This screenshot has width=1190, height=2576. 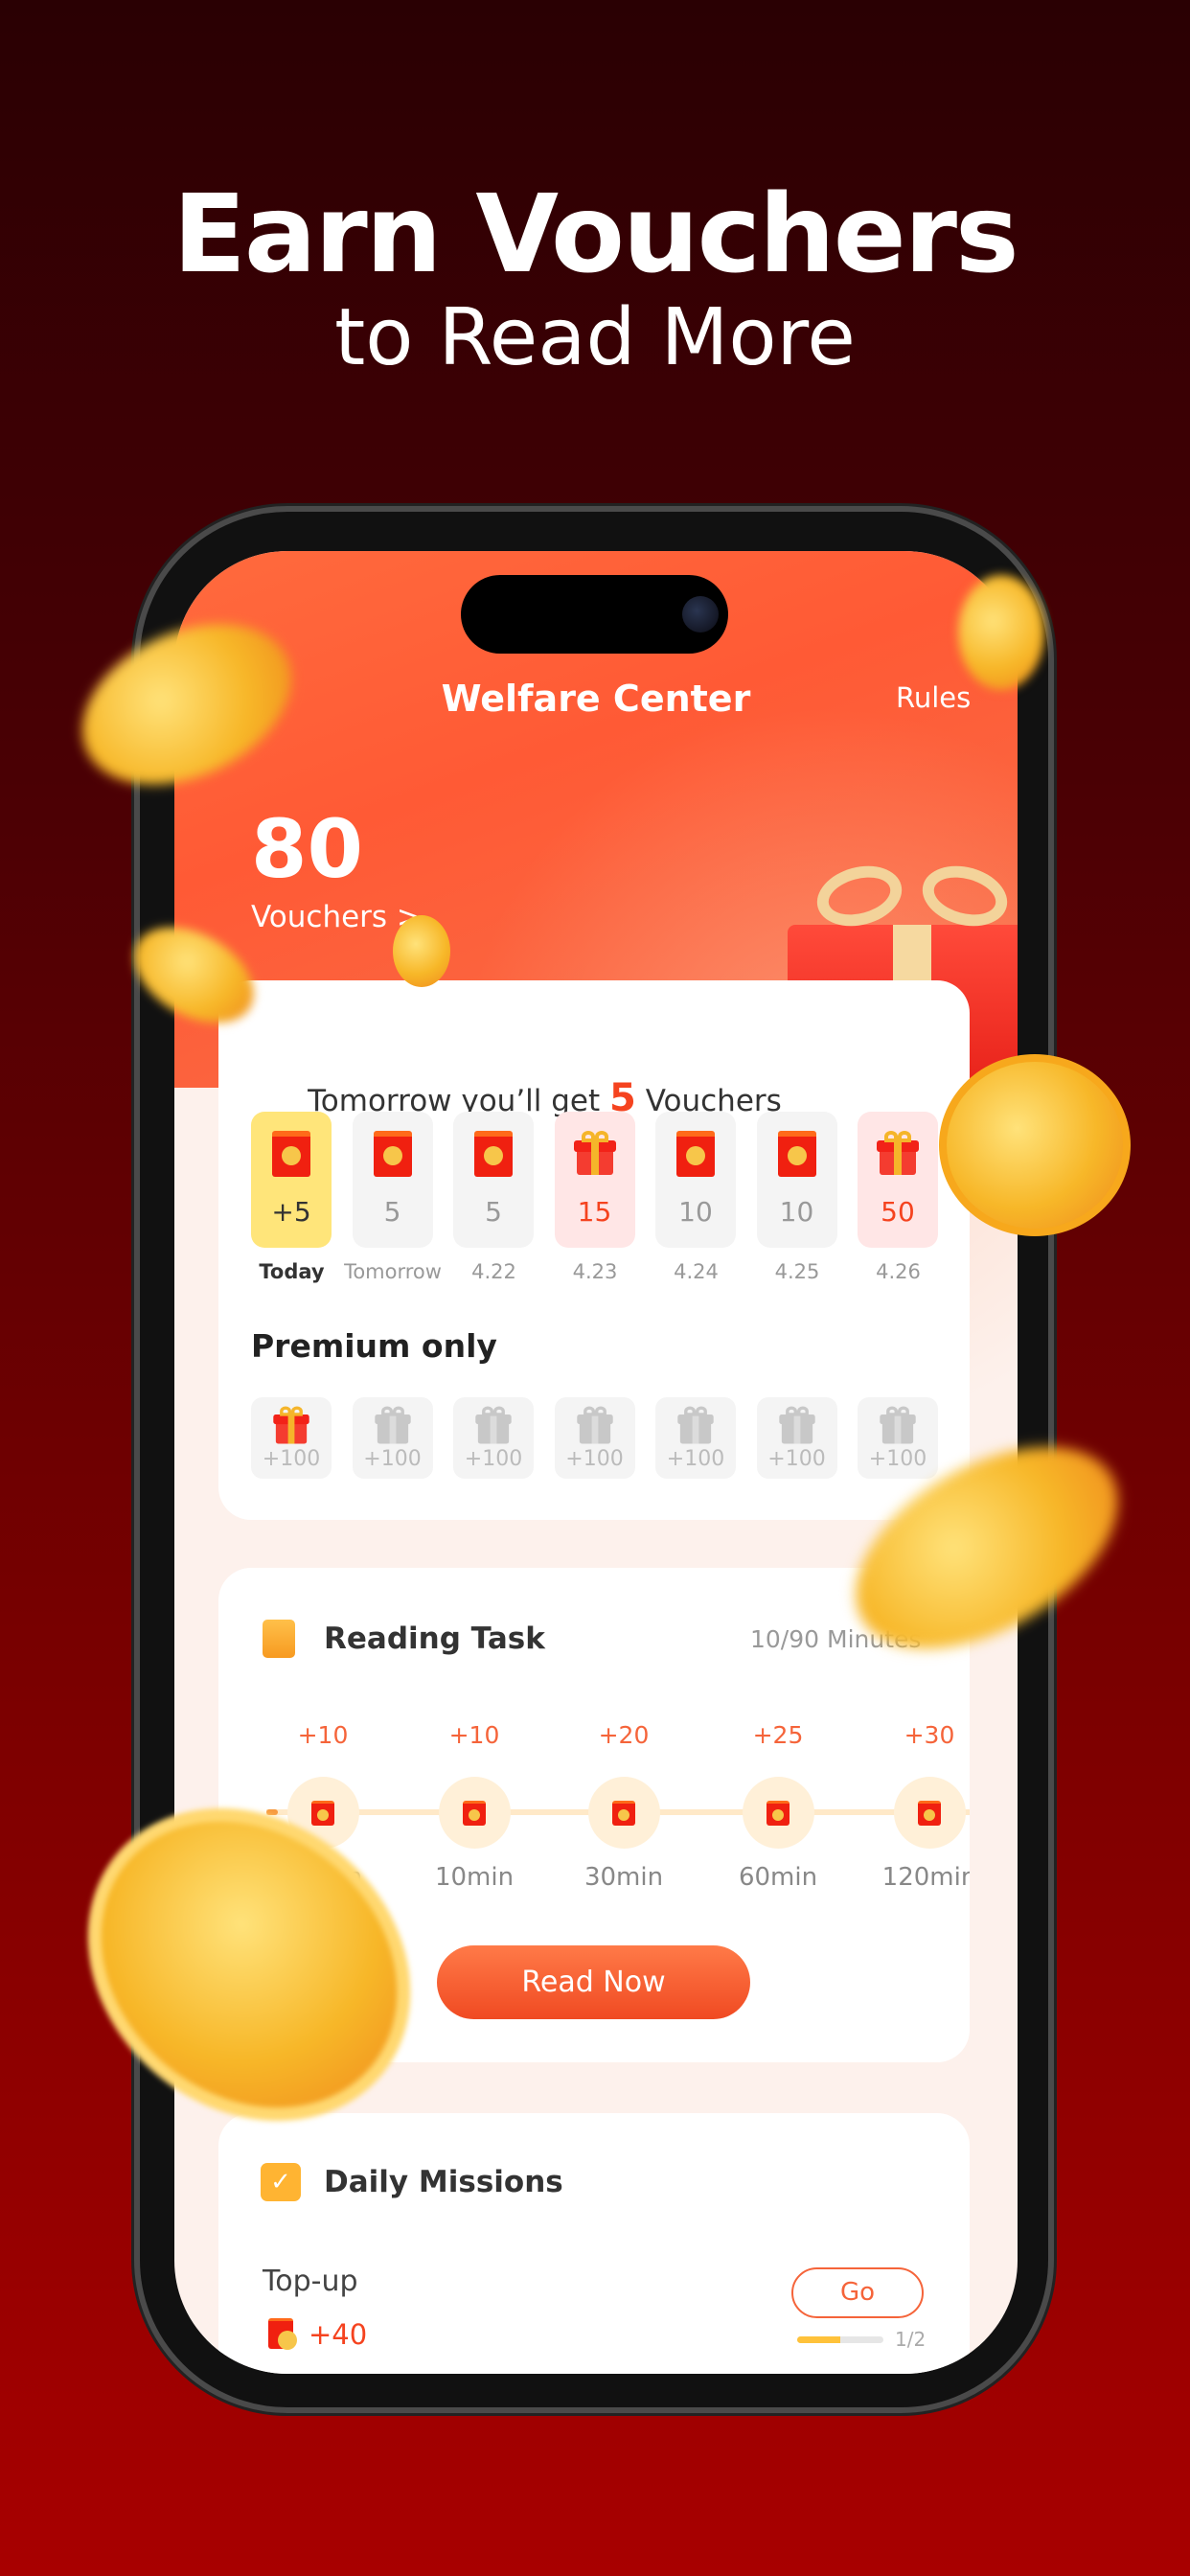 I want to click on mission-progress-bar, so click(x=840, y=2340).